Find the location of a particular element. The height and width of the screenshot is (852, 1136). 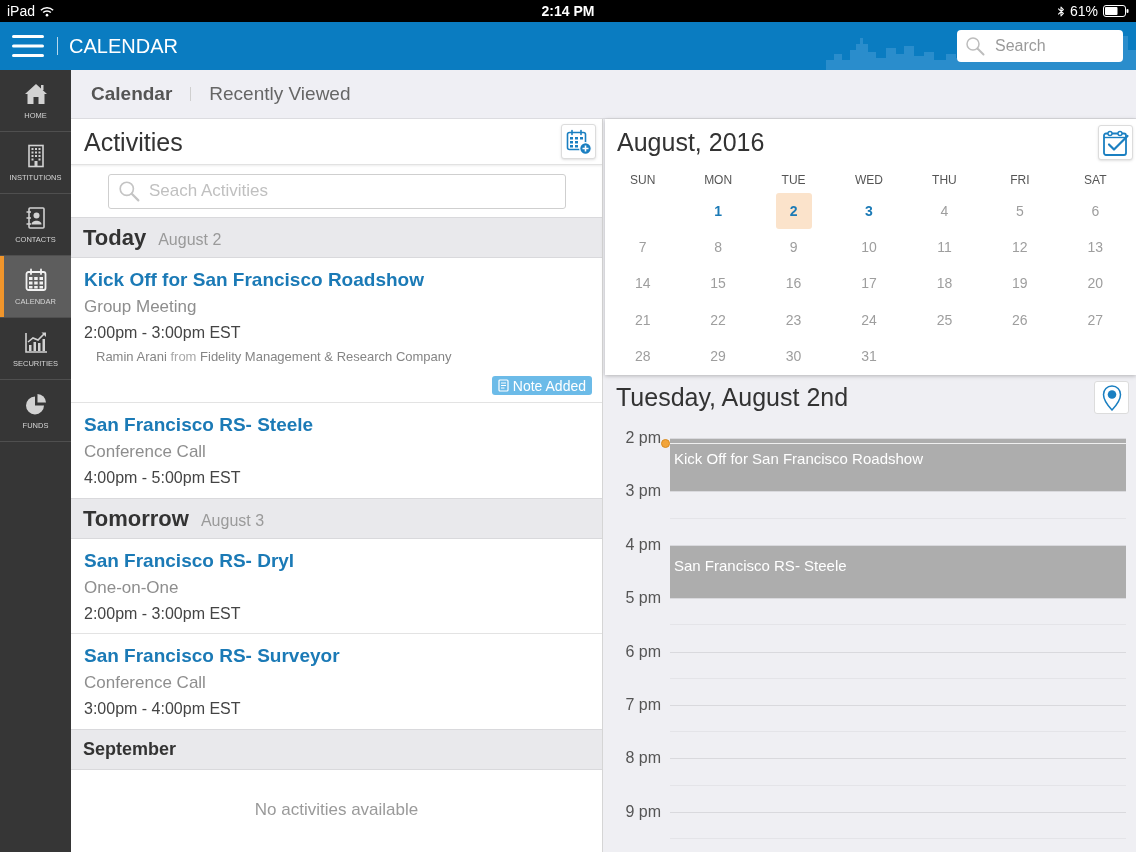

add-activity-button is located at coordinates (578, 141).